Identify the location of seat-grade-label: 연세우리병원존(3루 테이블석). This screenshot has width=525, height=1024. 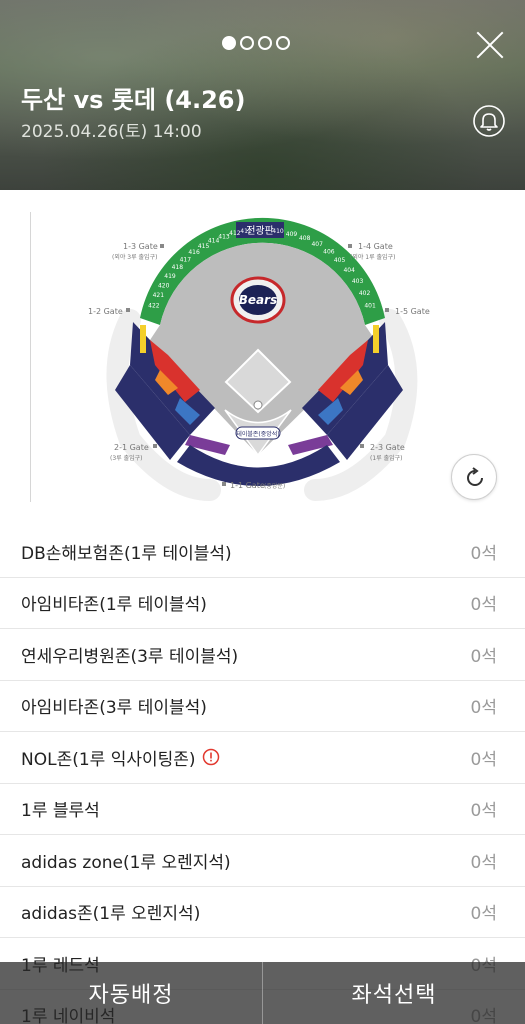
(130, 656).